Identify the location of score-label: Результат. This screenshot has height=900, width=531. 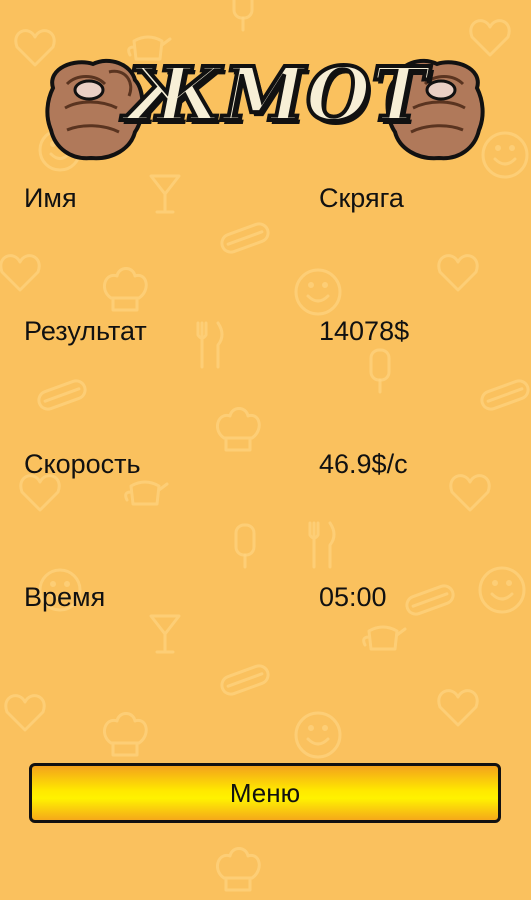
(85, 331).